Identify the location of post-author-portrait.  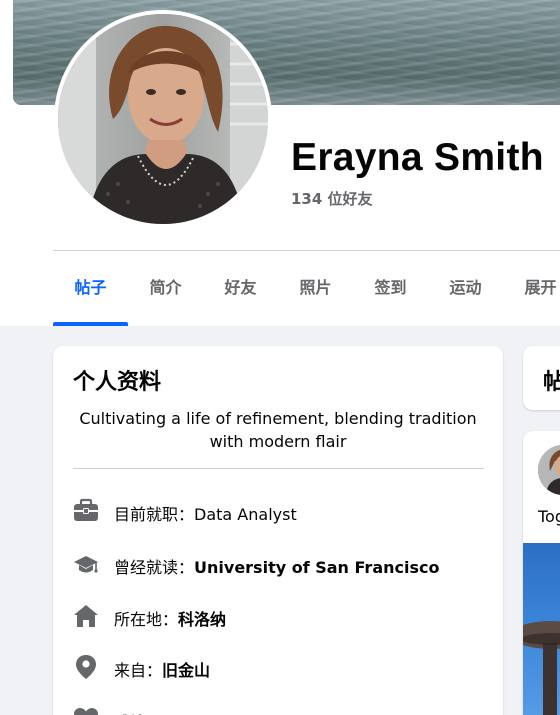
(549, 470).